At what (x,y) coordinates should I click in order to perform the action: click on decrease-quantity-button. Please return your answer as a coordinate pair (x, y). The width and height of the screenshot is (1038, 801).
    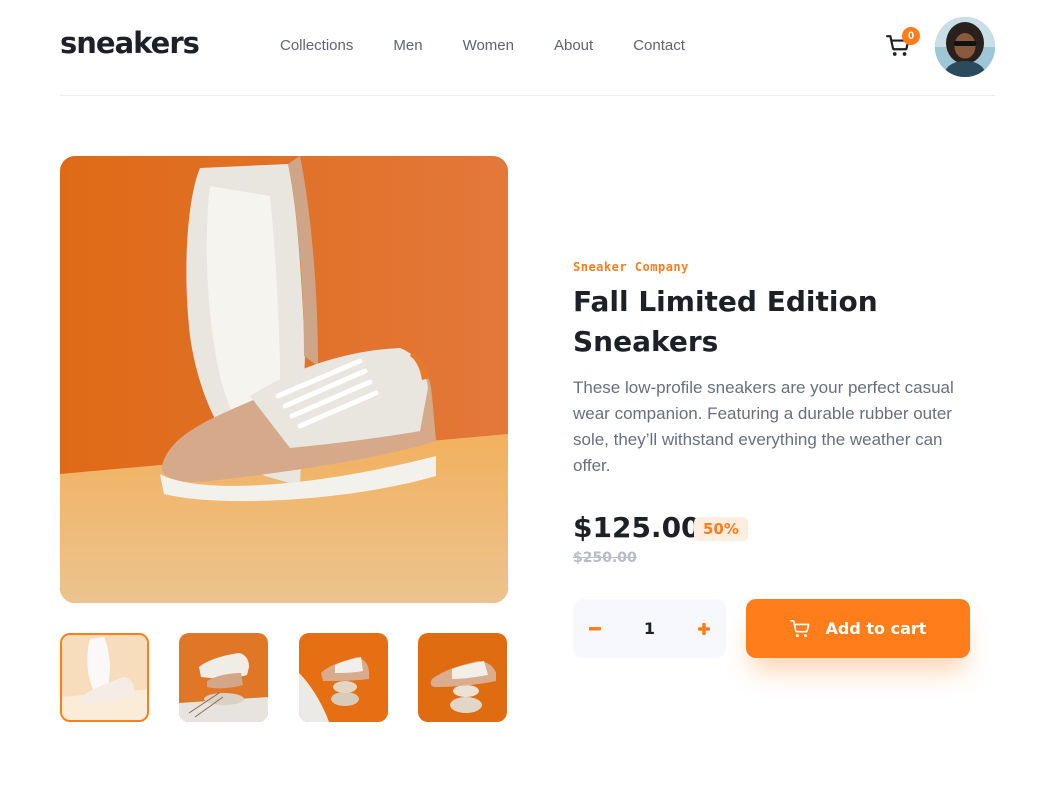
    Looking at the image, I should click on (595, 628).